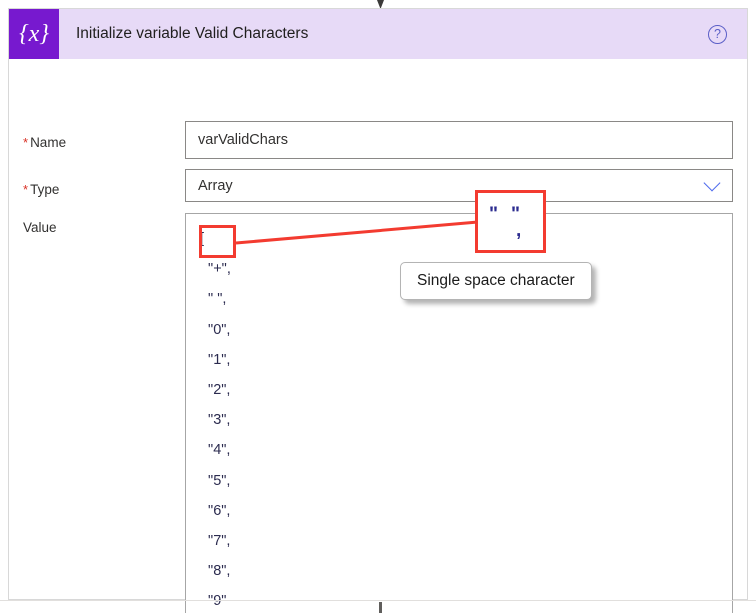  I want to click on value-label: Value, so click(40, 227).